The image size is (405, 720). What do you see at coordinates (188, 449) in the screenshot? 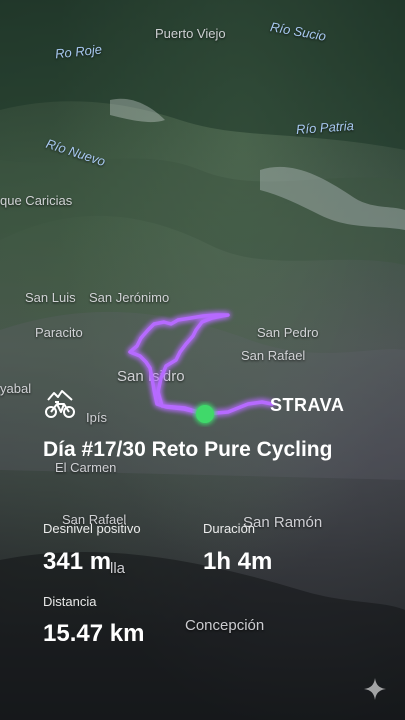
I see `activity-title: Día #17/30 Reto Pure Cycling` at bounding box center [188, 449].